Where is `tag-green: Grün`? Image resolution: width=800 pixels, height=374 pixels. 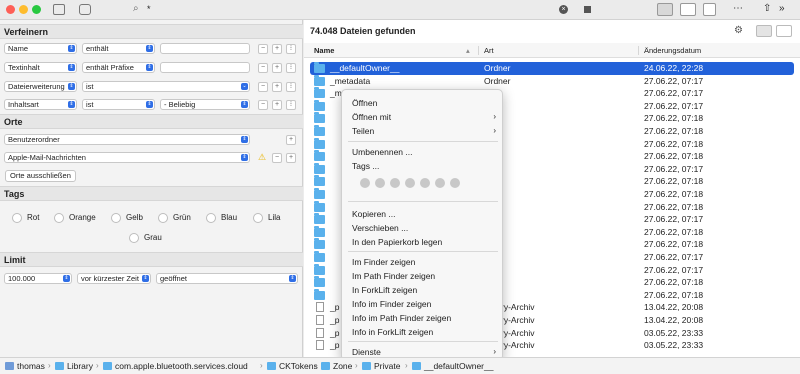
tag-green: Grün is located at coordinates (174, 218).